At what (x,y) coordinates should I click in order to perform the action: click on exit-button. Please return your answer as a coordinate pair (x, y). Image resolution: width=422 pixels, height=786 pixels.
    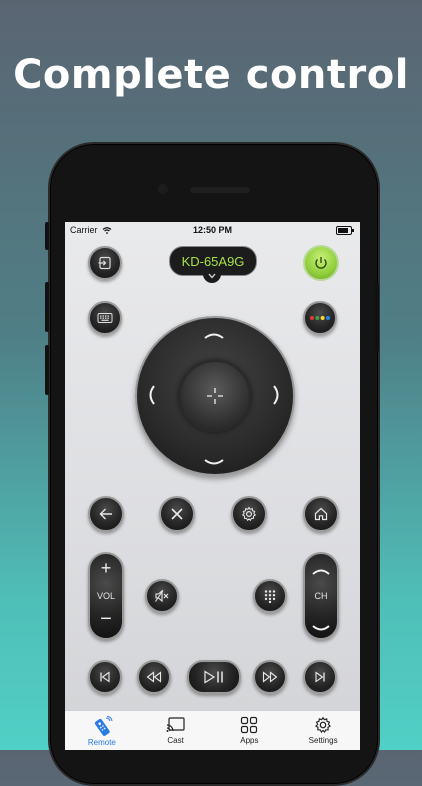
    Looking at the image, I should click on (177, 514).